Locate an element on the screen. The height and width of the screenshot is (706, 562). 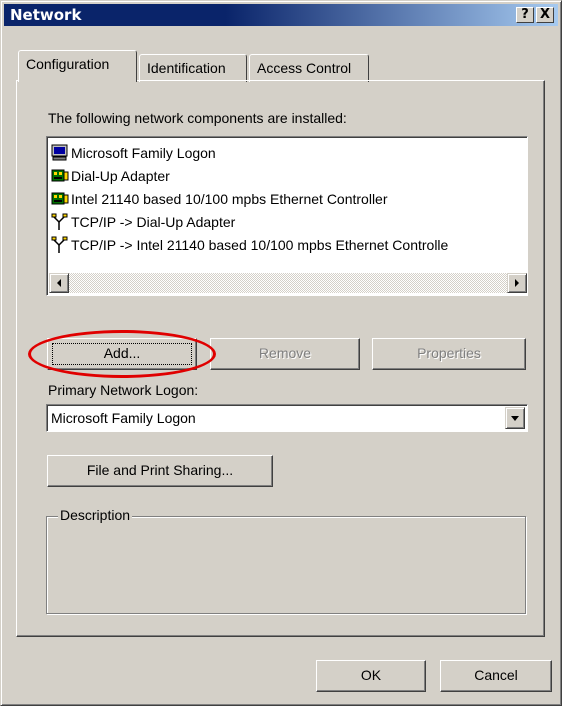
arrow-left-icon is located at coordinates (59, 283).